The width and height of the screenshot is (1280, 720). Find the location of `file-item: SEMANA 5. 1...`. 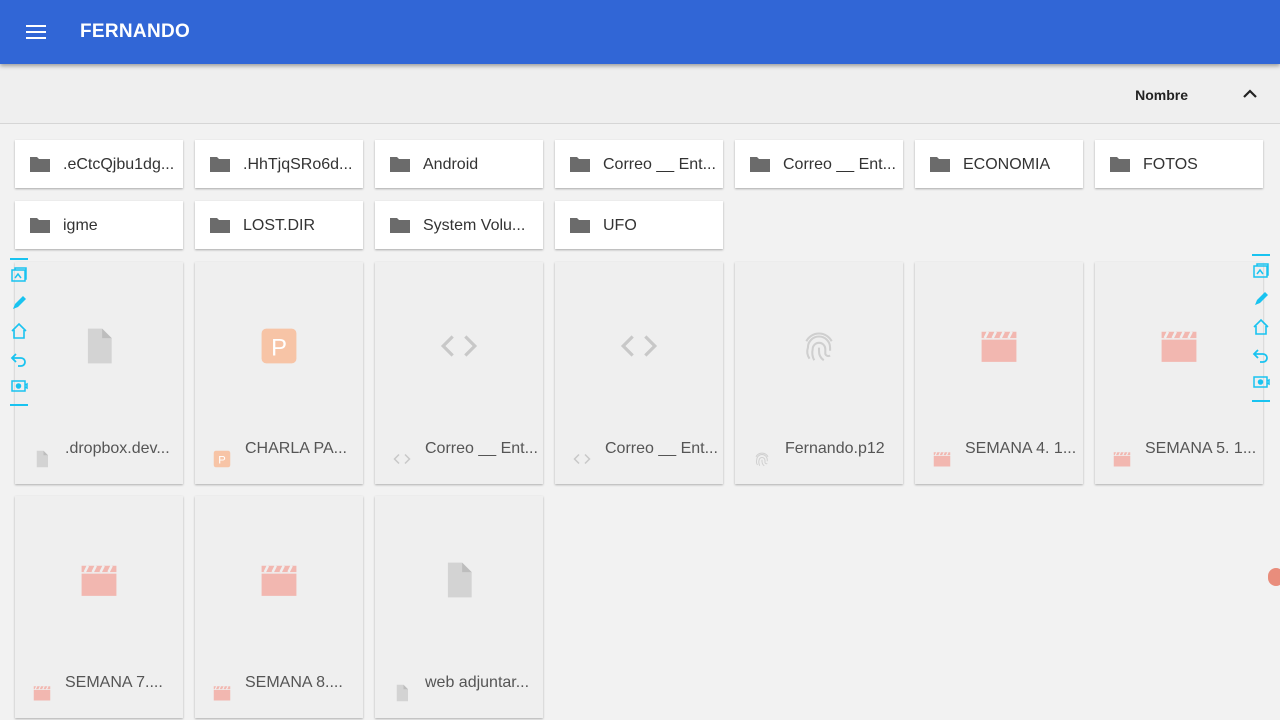

file-item: SEMANA 5. 1... is located at coordinates (1179, 373).